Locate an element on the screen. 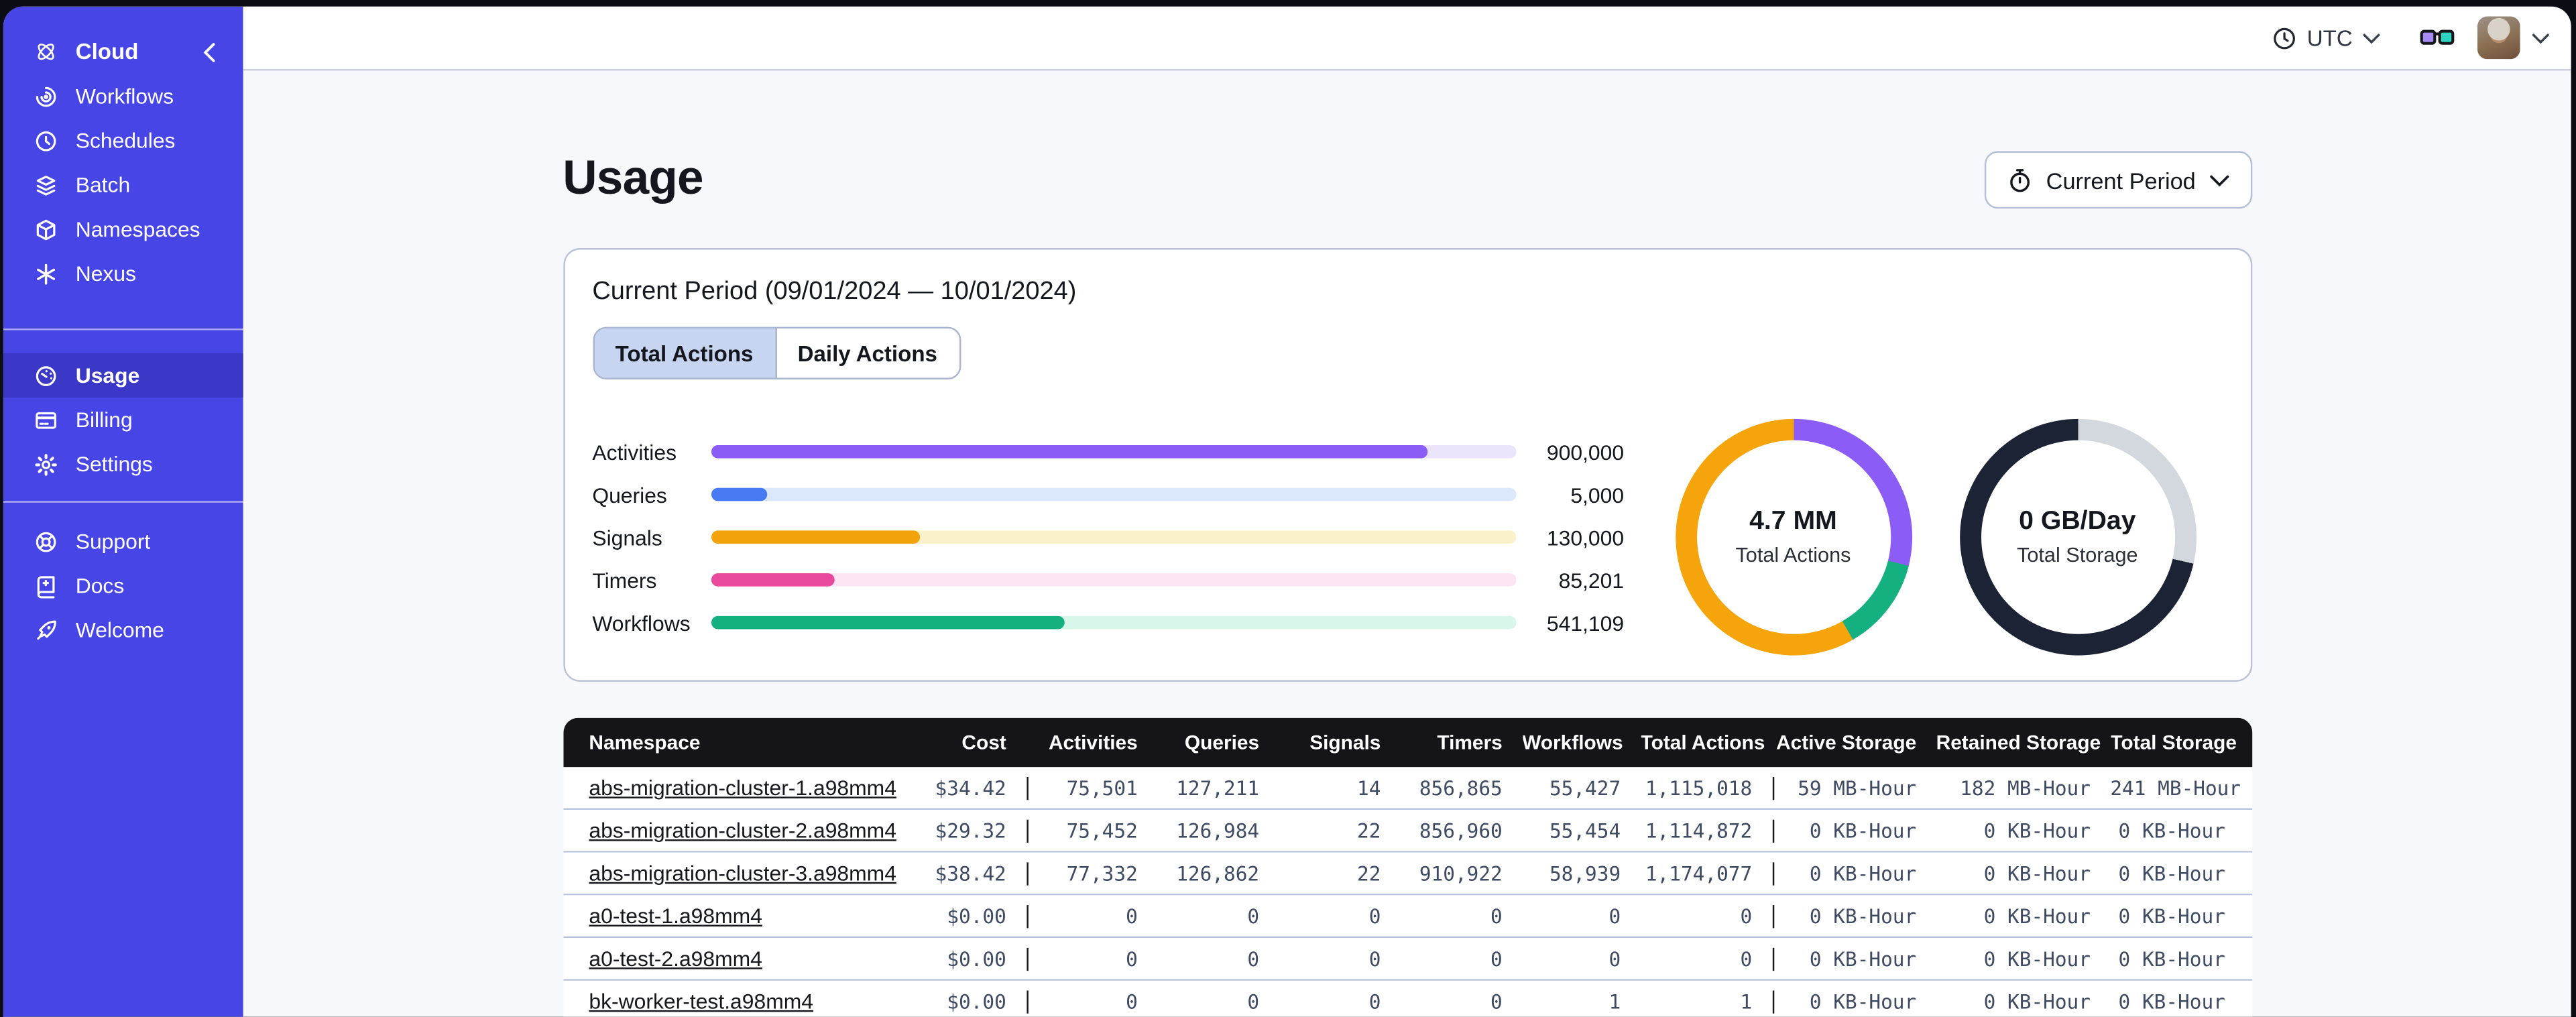 The height and width of the screenshot is (1017, 2576). namespace-link: a0-test-1.a98mm4 is located at coordinates (675, 916).